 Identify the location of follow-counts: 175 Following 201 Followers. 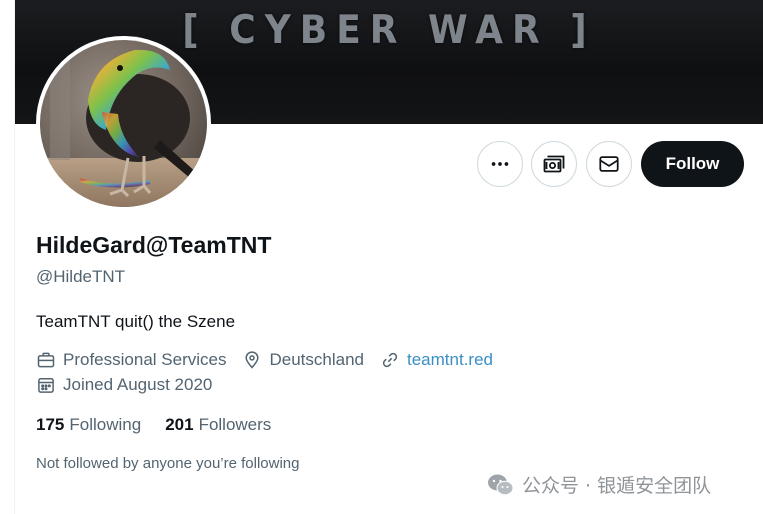
(165, 425).